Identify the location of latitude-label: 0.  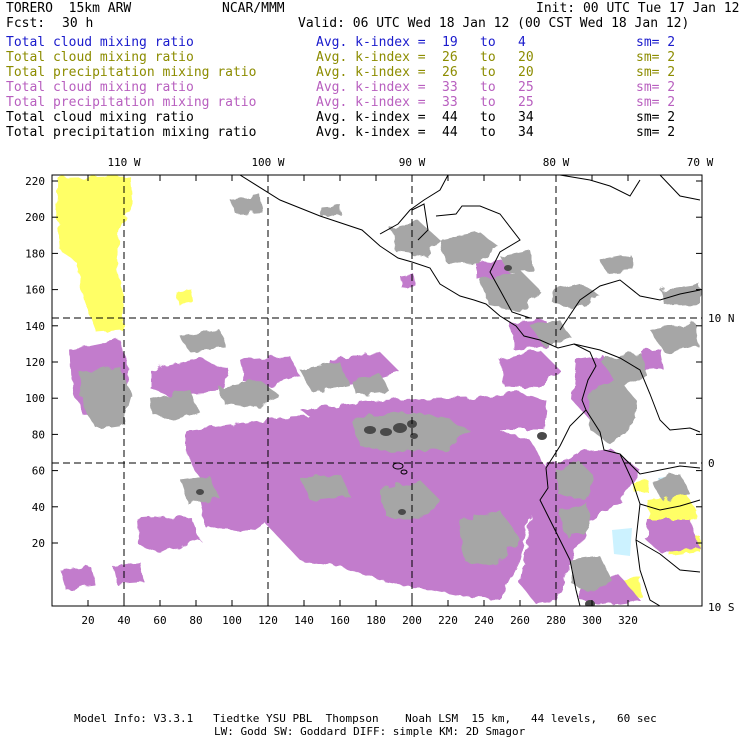
(711, 463).